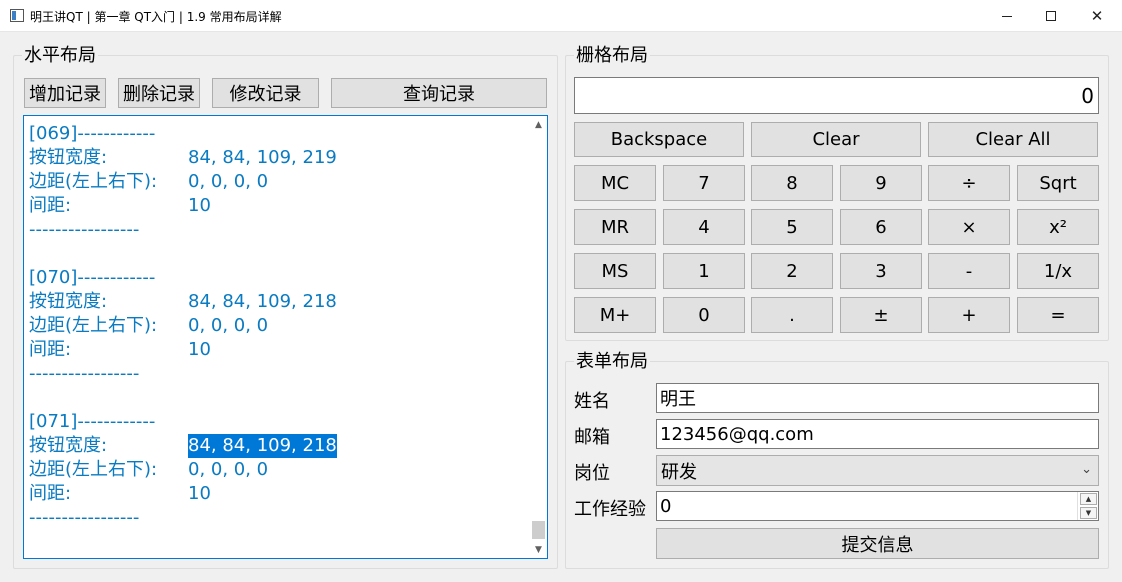  Describe the element at coordinates (262, 157) in the screenshot. I see `log-value: 84, 84, 109, 219` at that location.